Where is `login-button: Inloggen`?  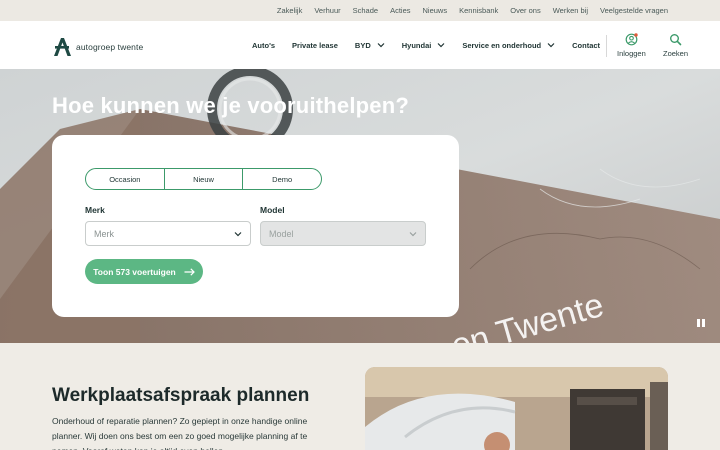
login-button: Inloggen is located at coordinates (631, 45).